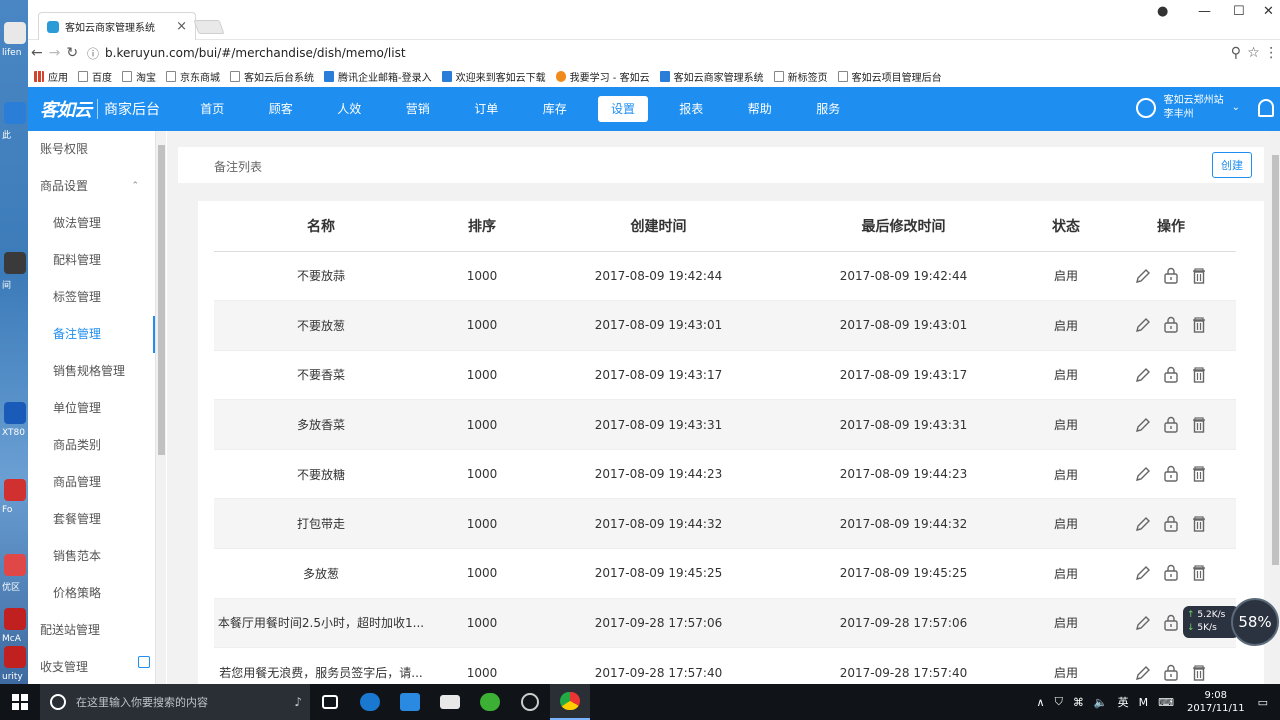 The height and width of the screenshot is (720, 1280). Describe the element at coordinates (95, 76) in the screenshot. I see `bookmark-item: 百度` at that location.